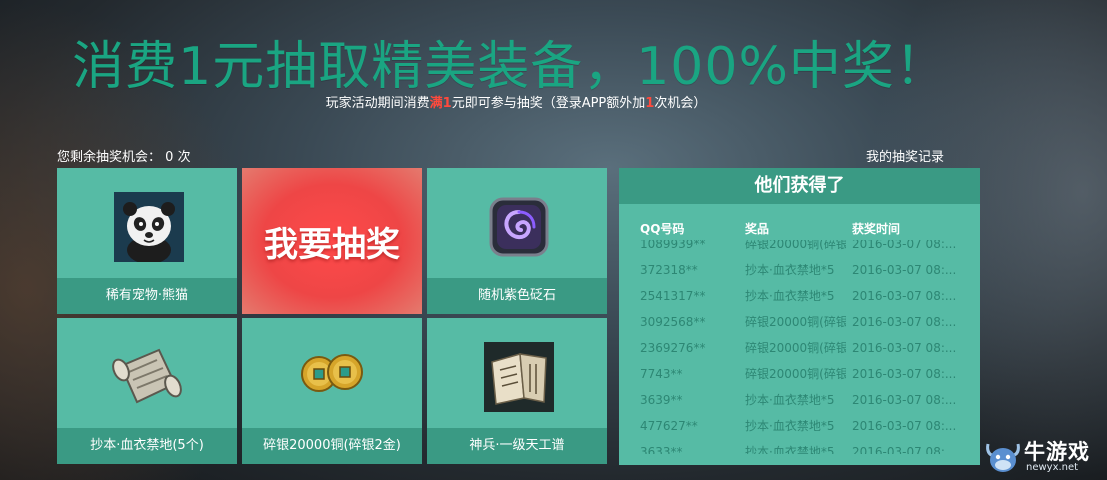  I want to click on prize-label: 稀有宠物·熊猫, so click(147, 296).